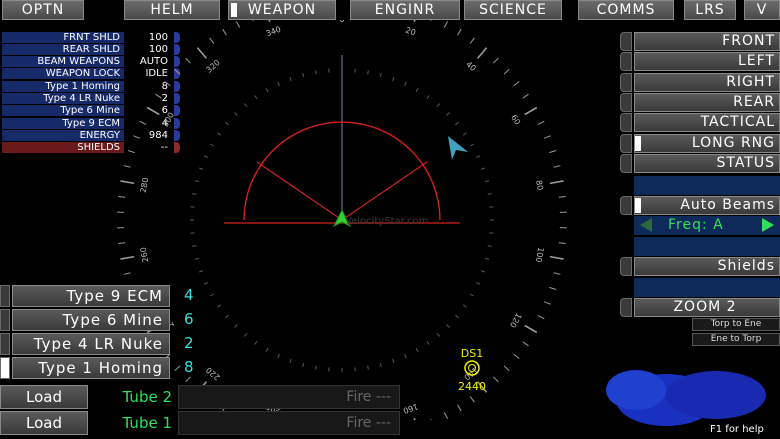 The height and width of the screenshot is (439, 780). Describe the element at coordinates (626, 102) in the screenshot. I see `view-rear-cap` at that location.